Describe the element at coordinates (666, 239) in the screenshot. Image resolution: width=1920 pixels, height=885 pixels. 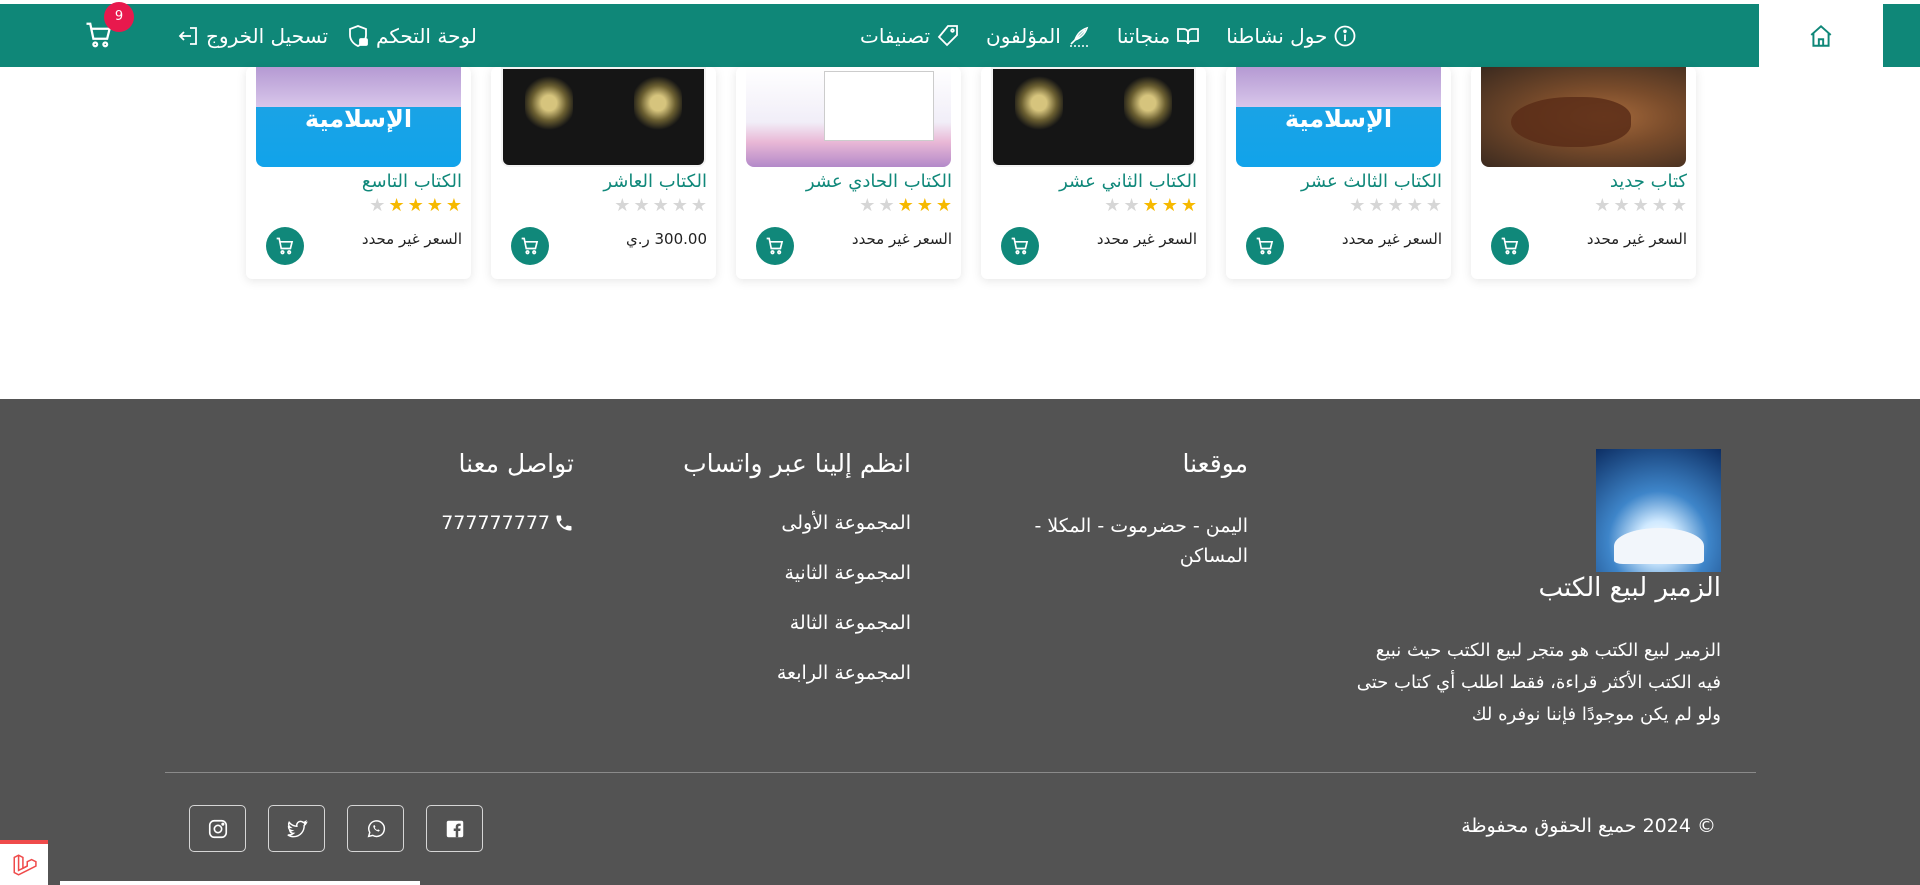
I see `book-price: 300.00 ر.ي` at that location.